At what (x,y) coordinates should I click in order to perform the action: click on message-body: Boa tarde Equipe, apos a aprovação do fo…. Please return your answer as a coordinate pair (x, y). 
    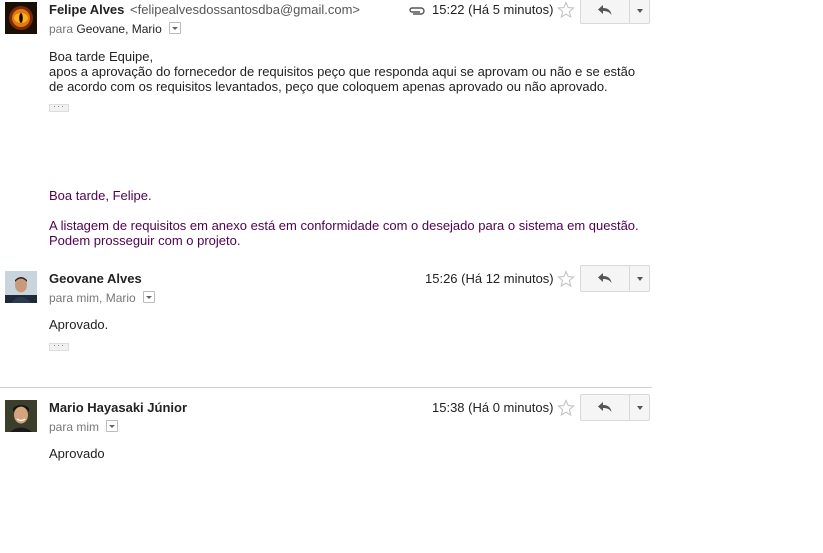
    Looking at the image, I should click on (342, 71).